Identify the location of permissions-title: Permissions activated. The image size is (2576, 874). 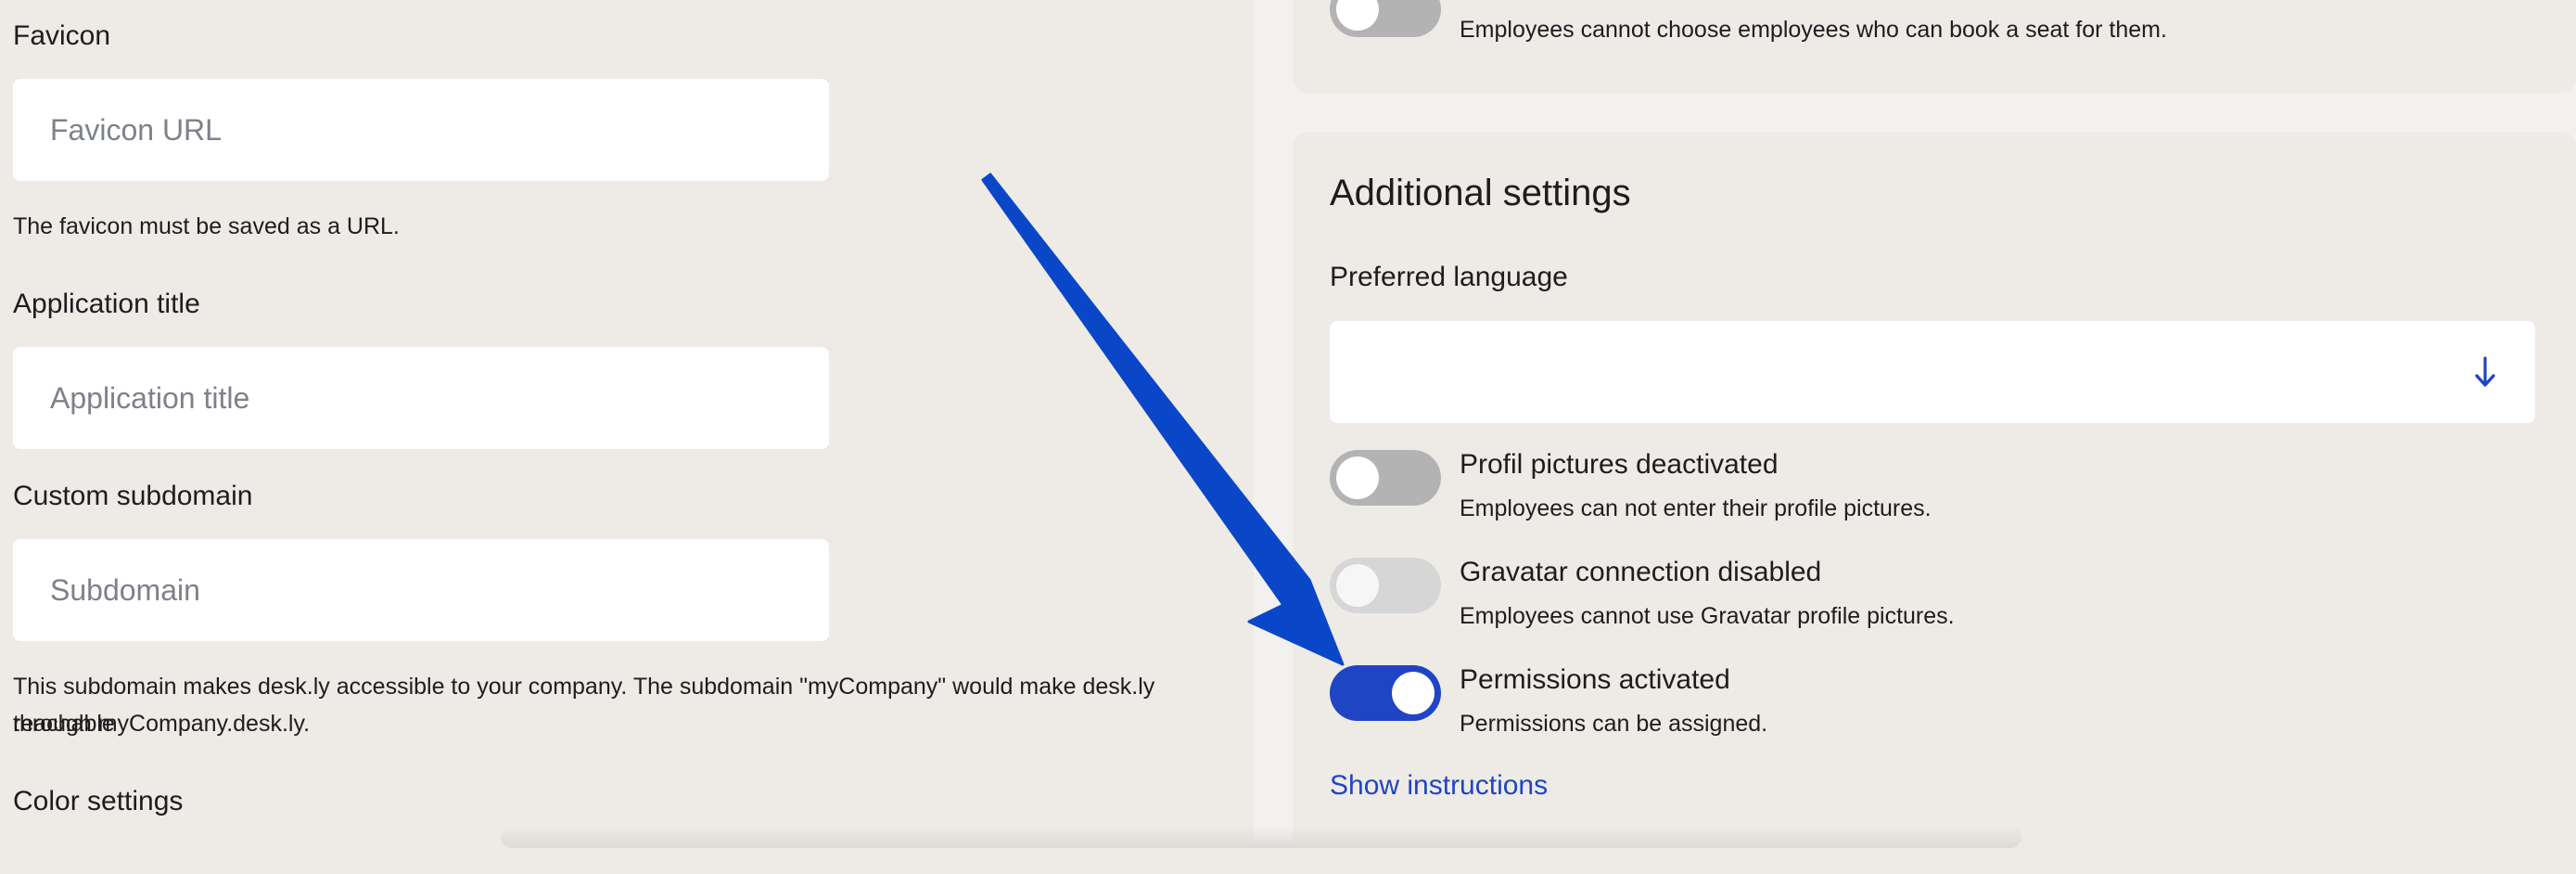
(1595, 679).